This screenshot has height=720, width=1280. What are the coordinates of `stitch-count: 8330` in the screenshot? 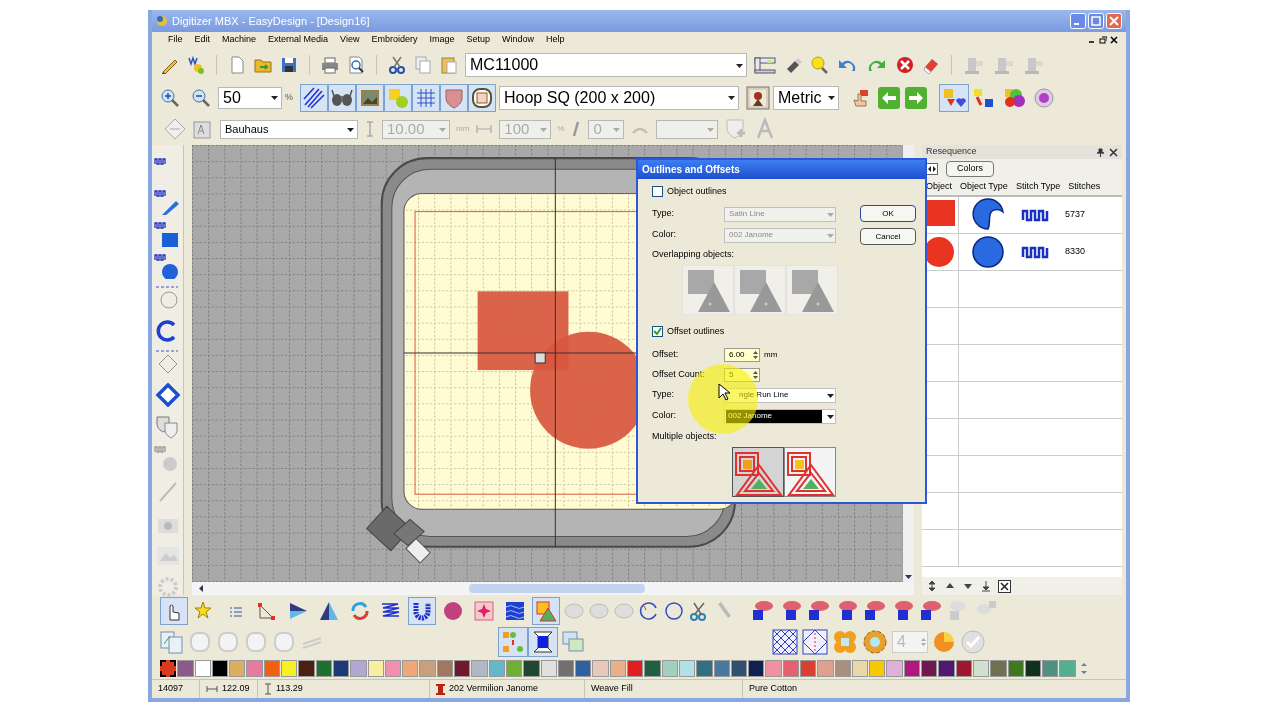 It's located at (1075, 252).